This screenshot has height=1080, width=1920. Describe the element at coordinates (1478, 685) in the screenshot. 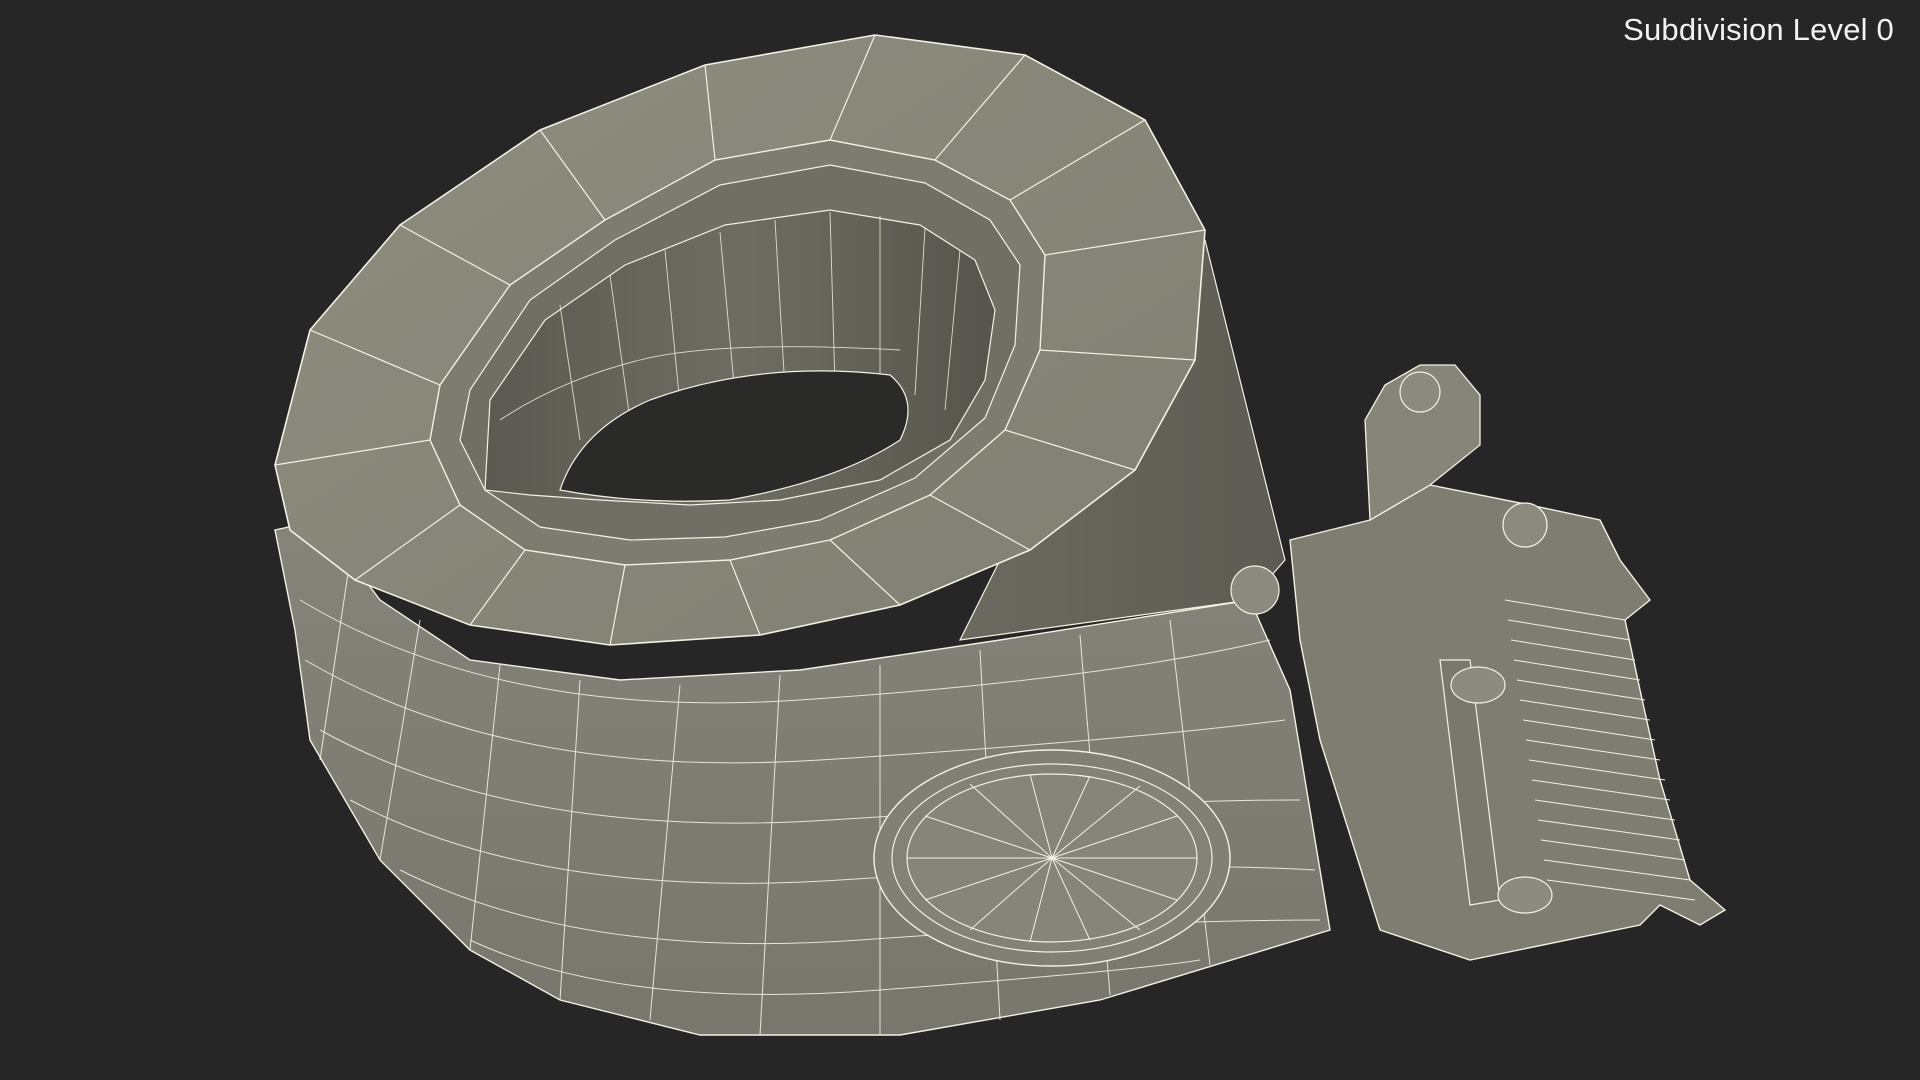

I see `upper-dome-icon` at that location.